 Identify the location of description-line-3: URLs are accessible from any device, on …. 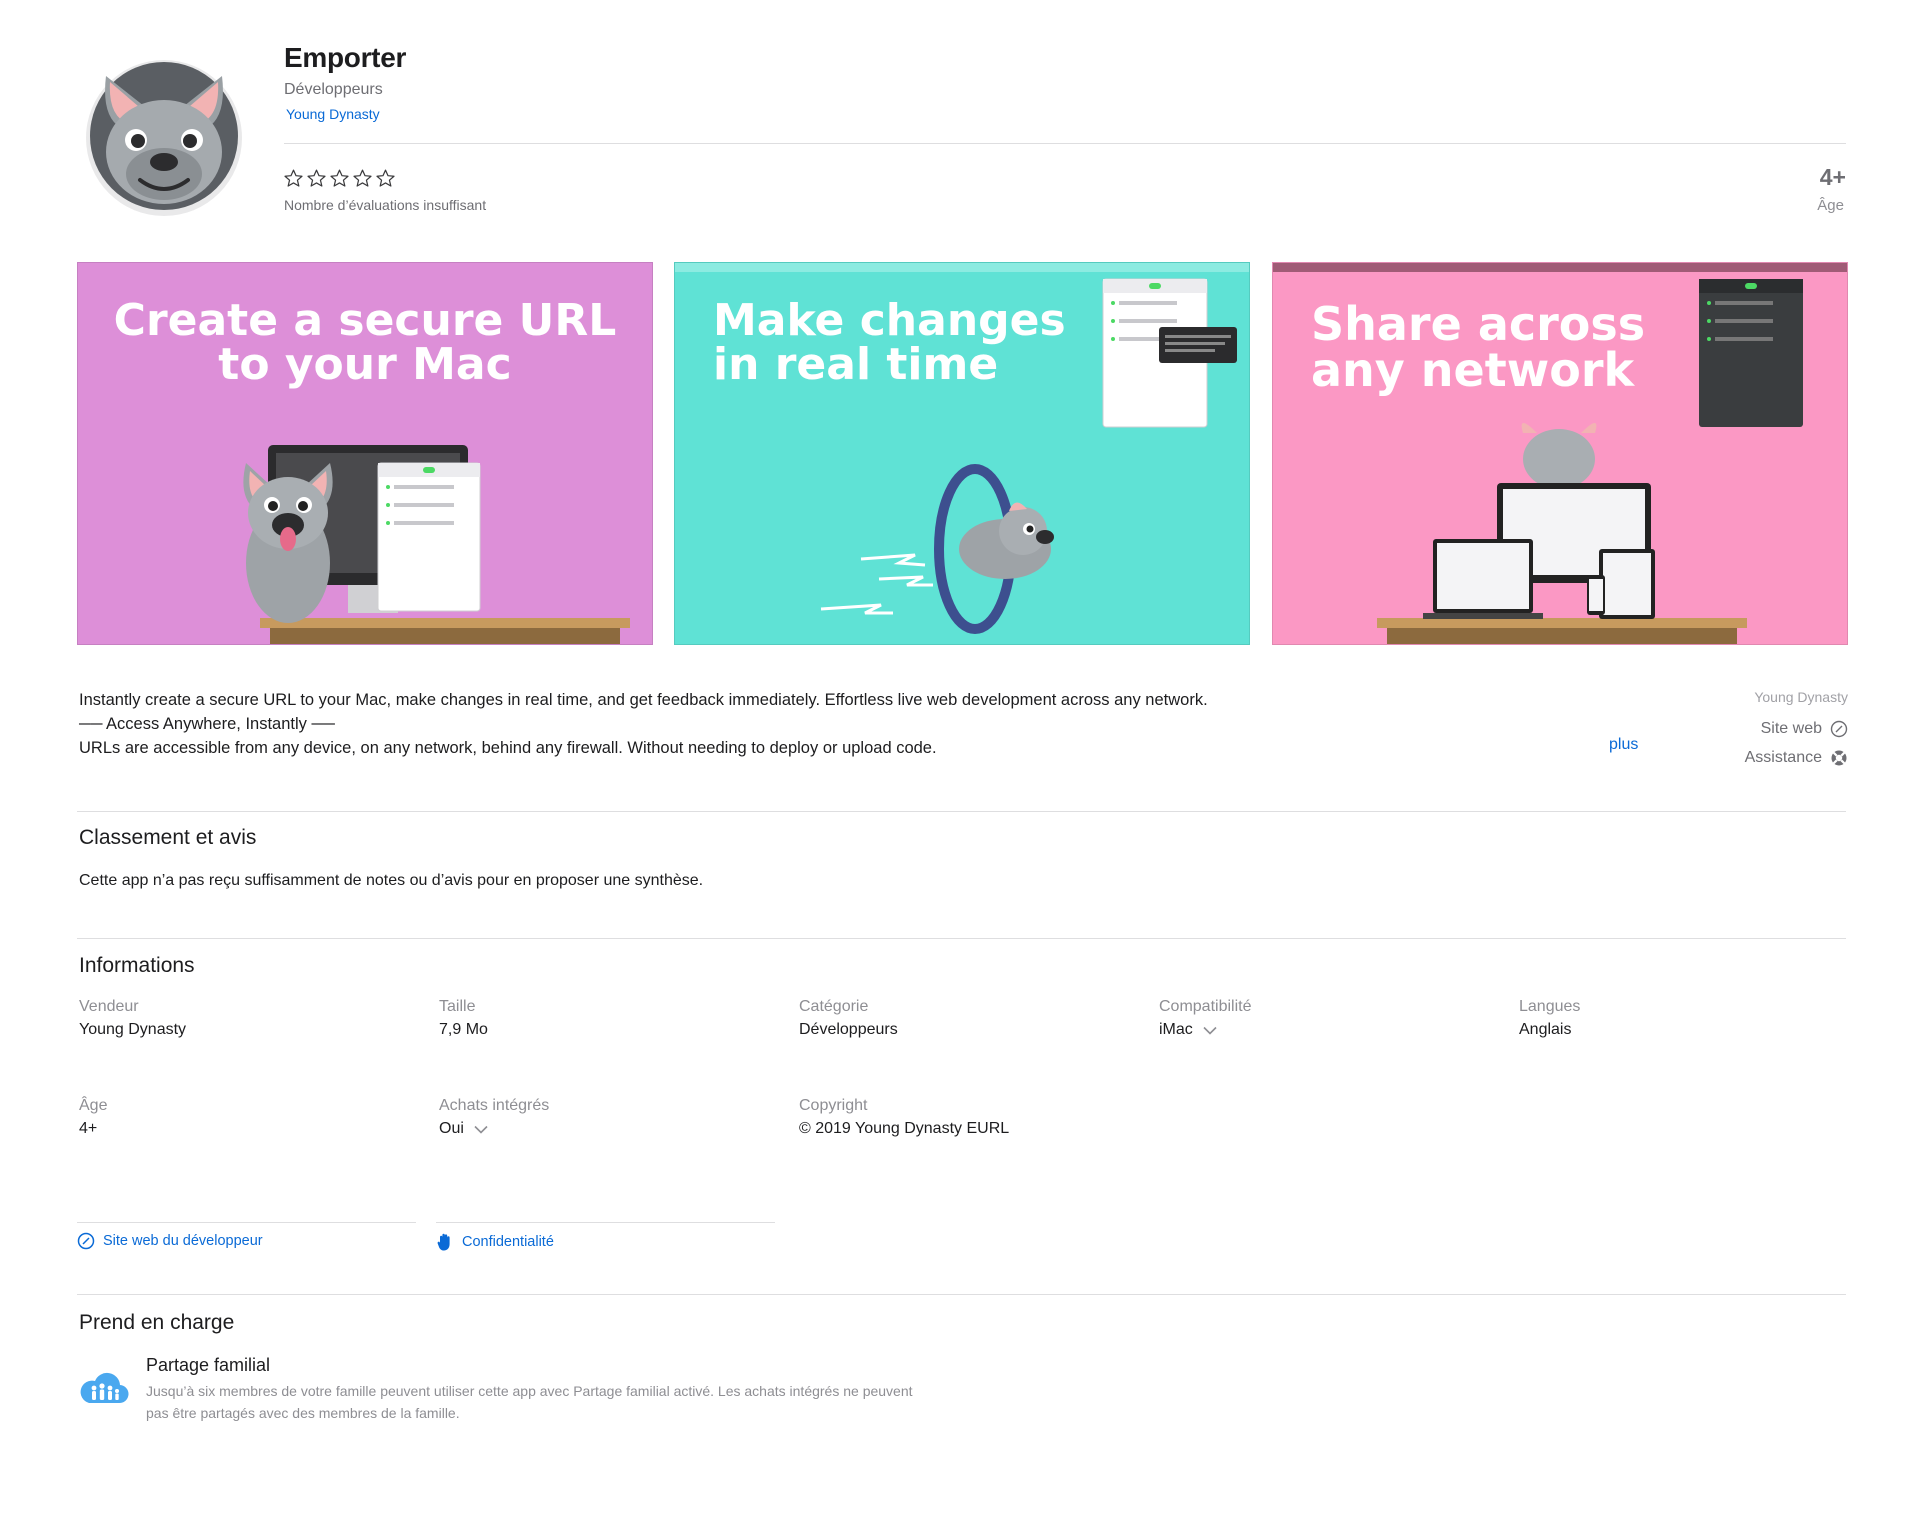
(508, 748).